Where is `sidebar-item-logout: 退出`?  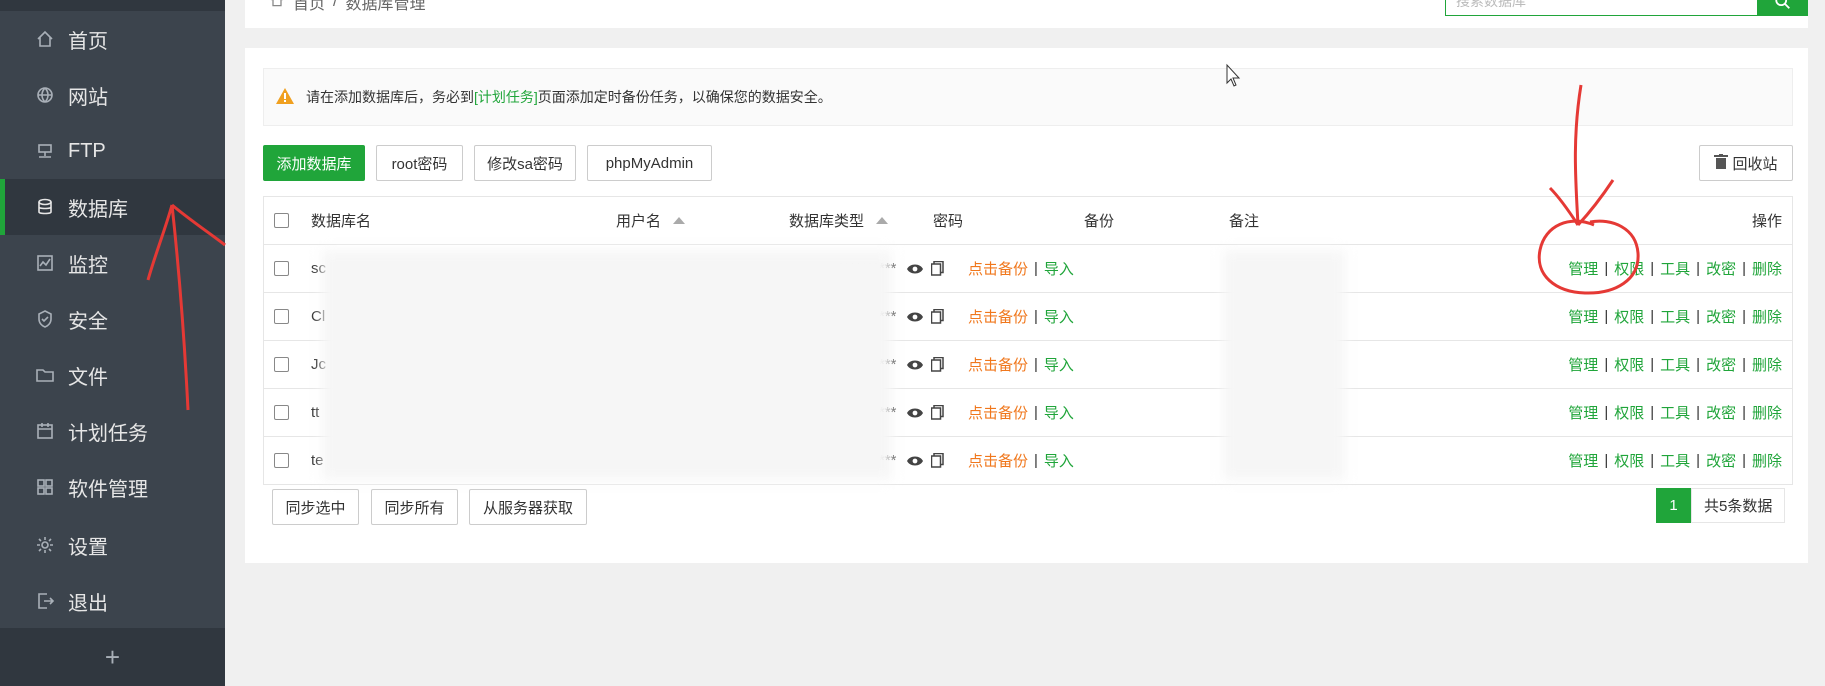
sidebar-item-logout: 退出 is located at coordinates (112, 601).